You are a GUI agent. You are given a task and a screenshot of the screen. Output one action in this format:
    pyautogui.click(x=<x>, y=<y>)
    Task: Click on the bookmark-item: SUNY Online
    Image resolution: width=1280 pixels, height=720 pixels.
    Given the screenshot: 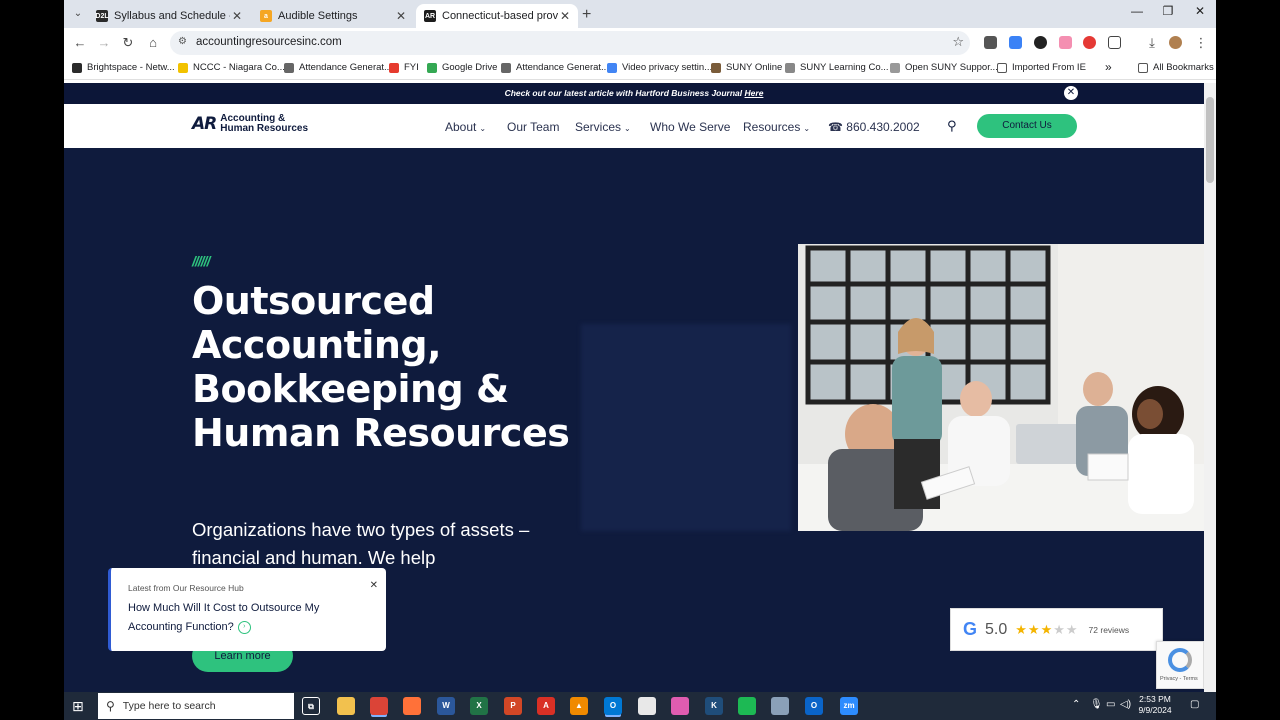 What is the action you would take?
    pyautogui.click(x=746, y=67)
    